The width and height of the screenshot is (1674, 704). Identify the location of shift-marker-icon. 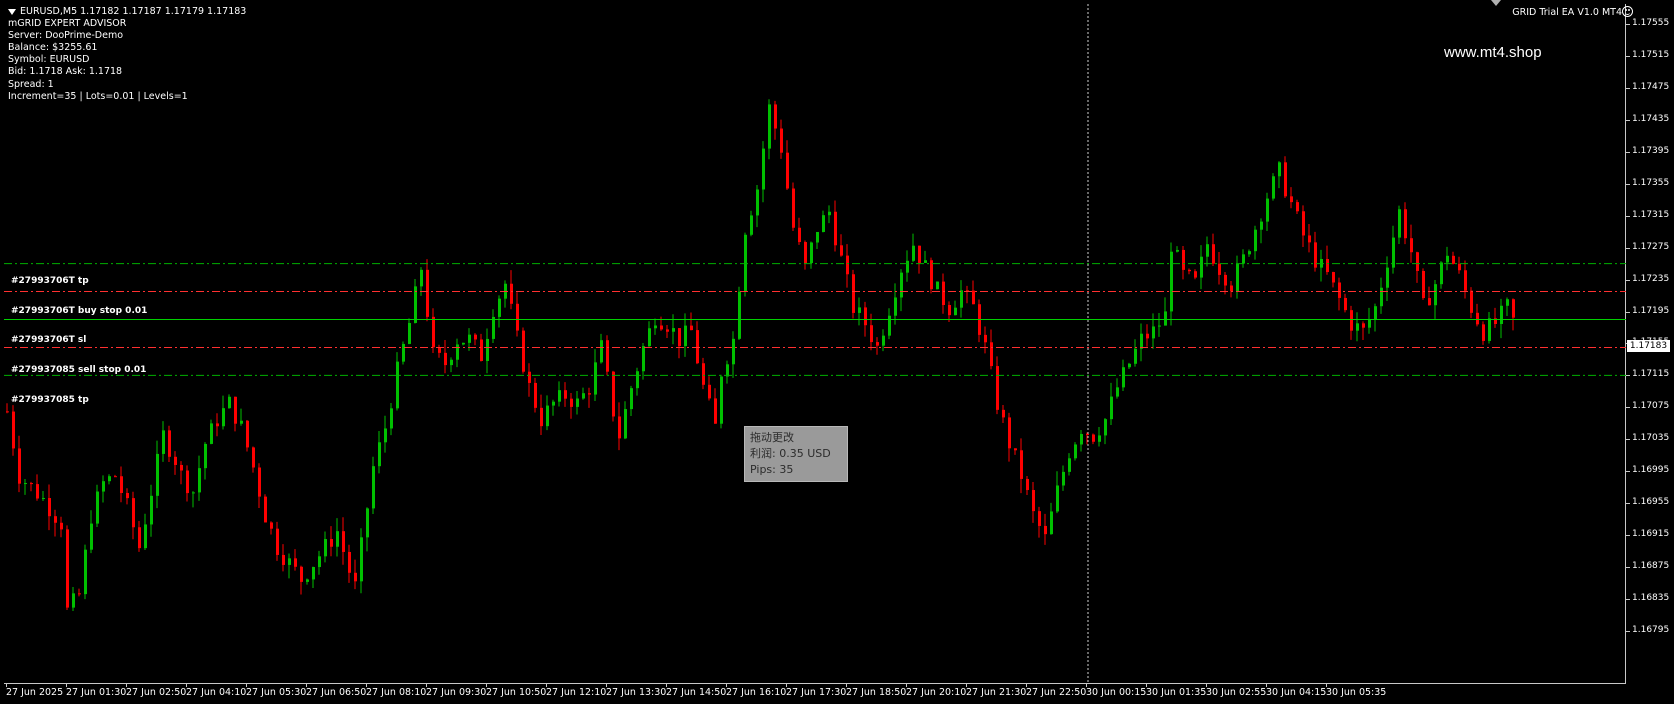
(1496, 3).